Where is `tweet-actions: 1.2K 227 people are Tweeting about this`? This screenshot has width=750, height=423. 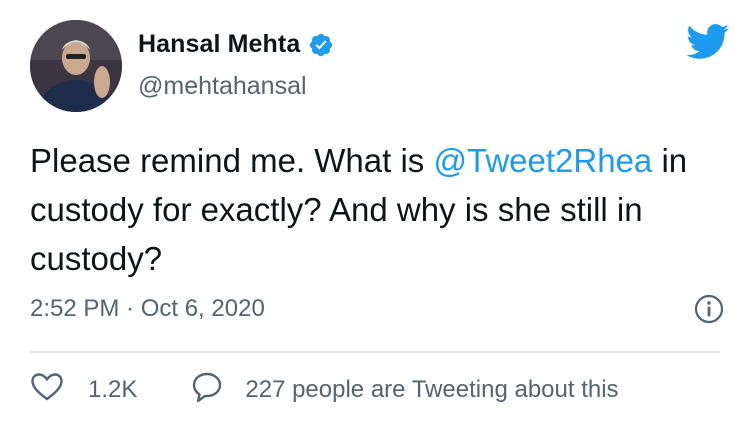
tweet-actions: 1.2K 227 people are Tweeting about this is located at coordinates (324, 389).